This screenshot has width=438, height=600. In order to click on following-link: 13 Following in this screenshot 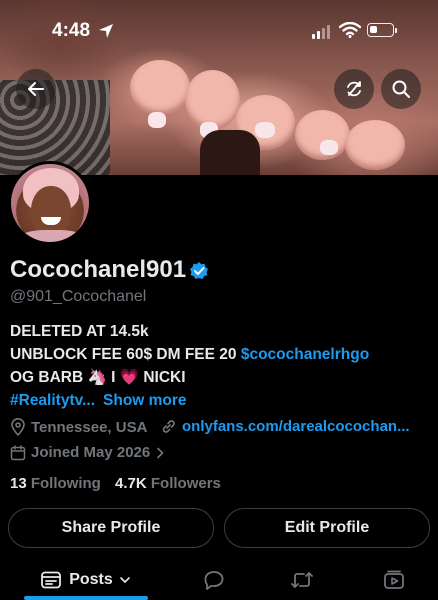, I will do `click(55, 483)`.